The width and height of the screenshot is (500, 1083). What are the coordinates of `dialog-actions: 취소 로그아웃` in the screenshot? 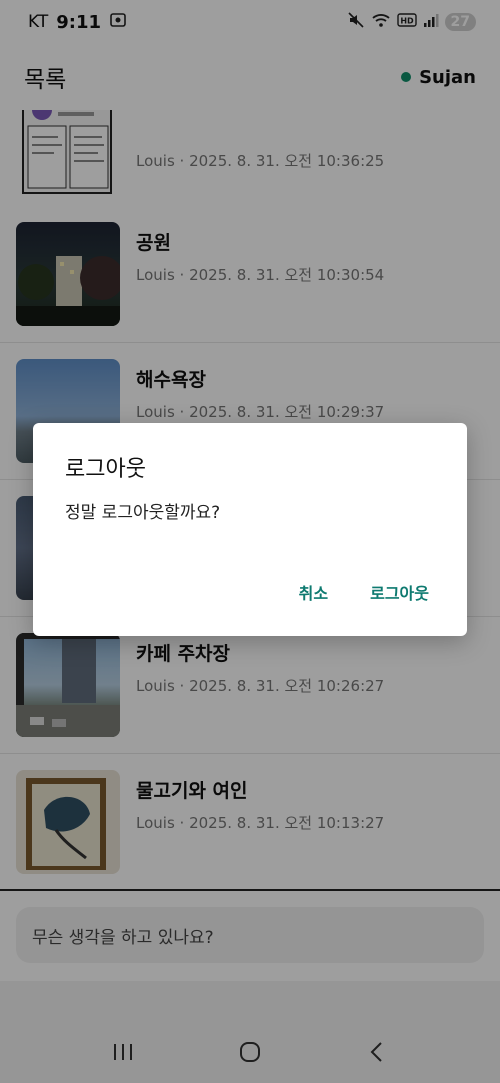 It's located at (364, 592).